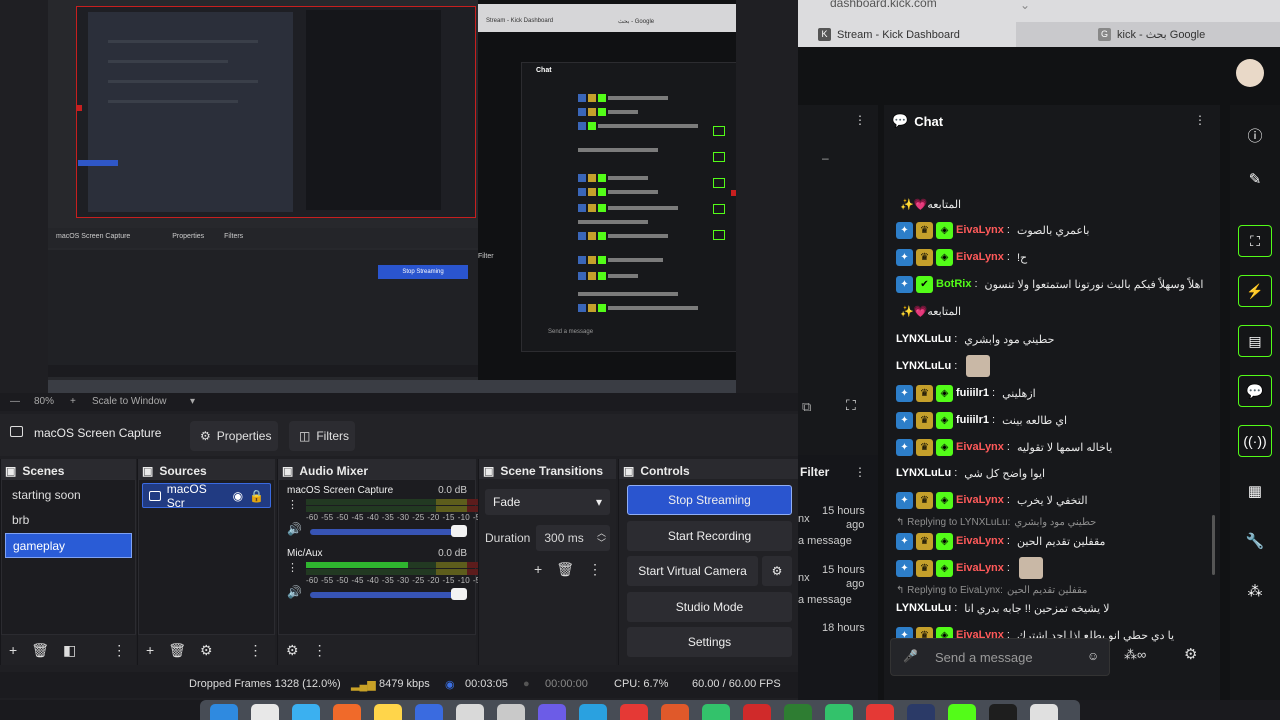 The height and width of the screenshot is (720, 1280). What do you see at coordinates (15, 401) in the screenshot?
I see `zoom-out-icon: —` at bounding box center [15, 401].